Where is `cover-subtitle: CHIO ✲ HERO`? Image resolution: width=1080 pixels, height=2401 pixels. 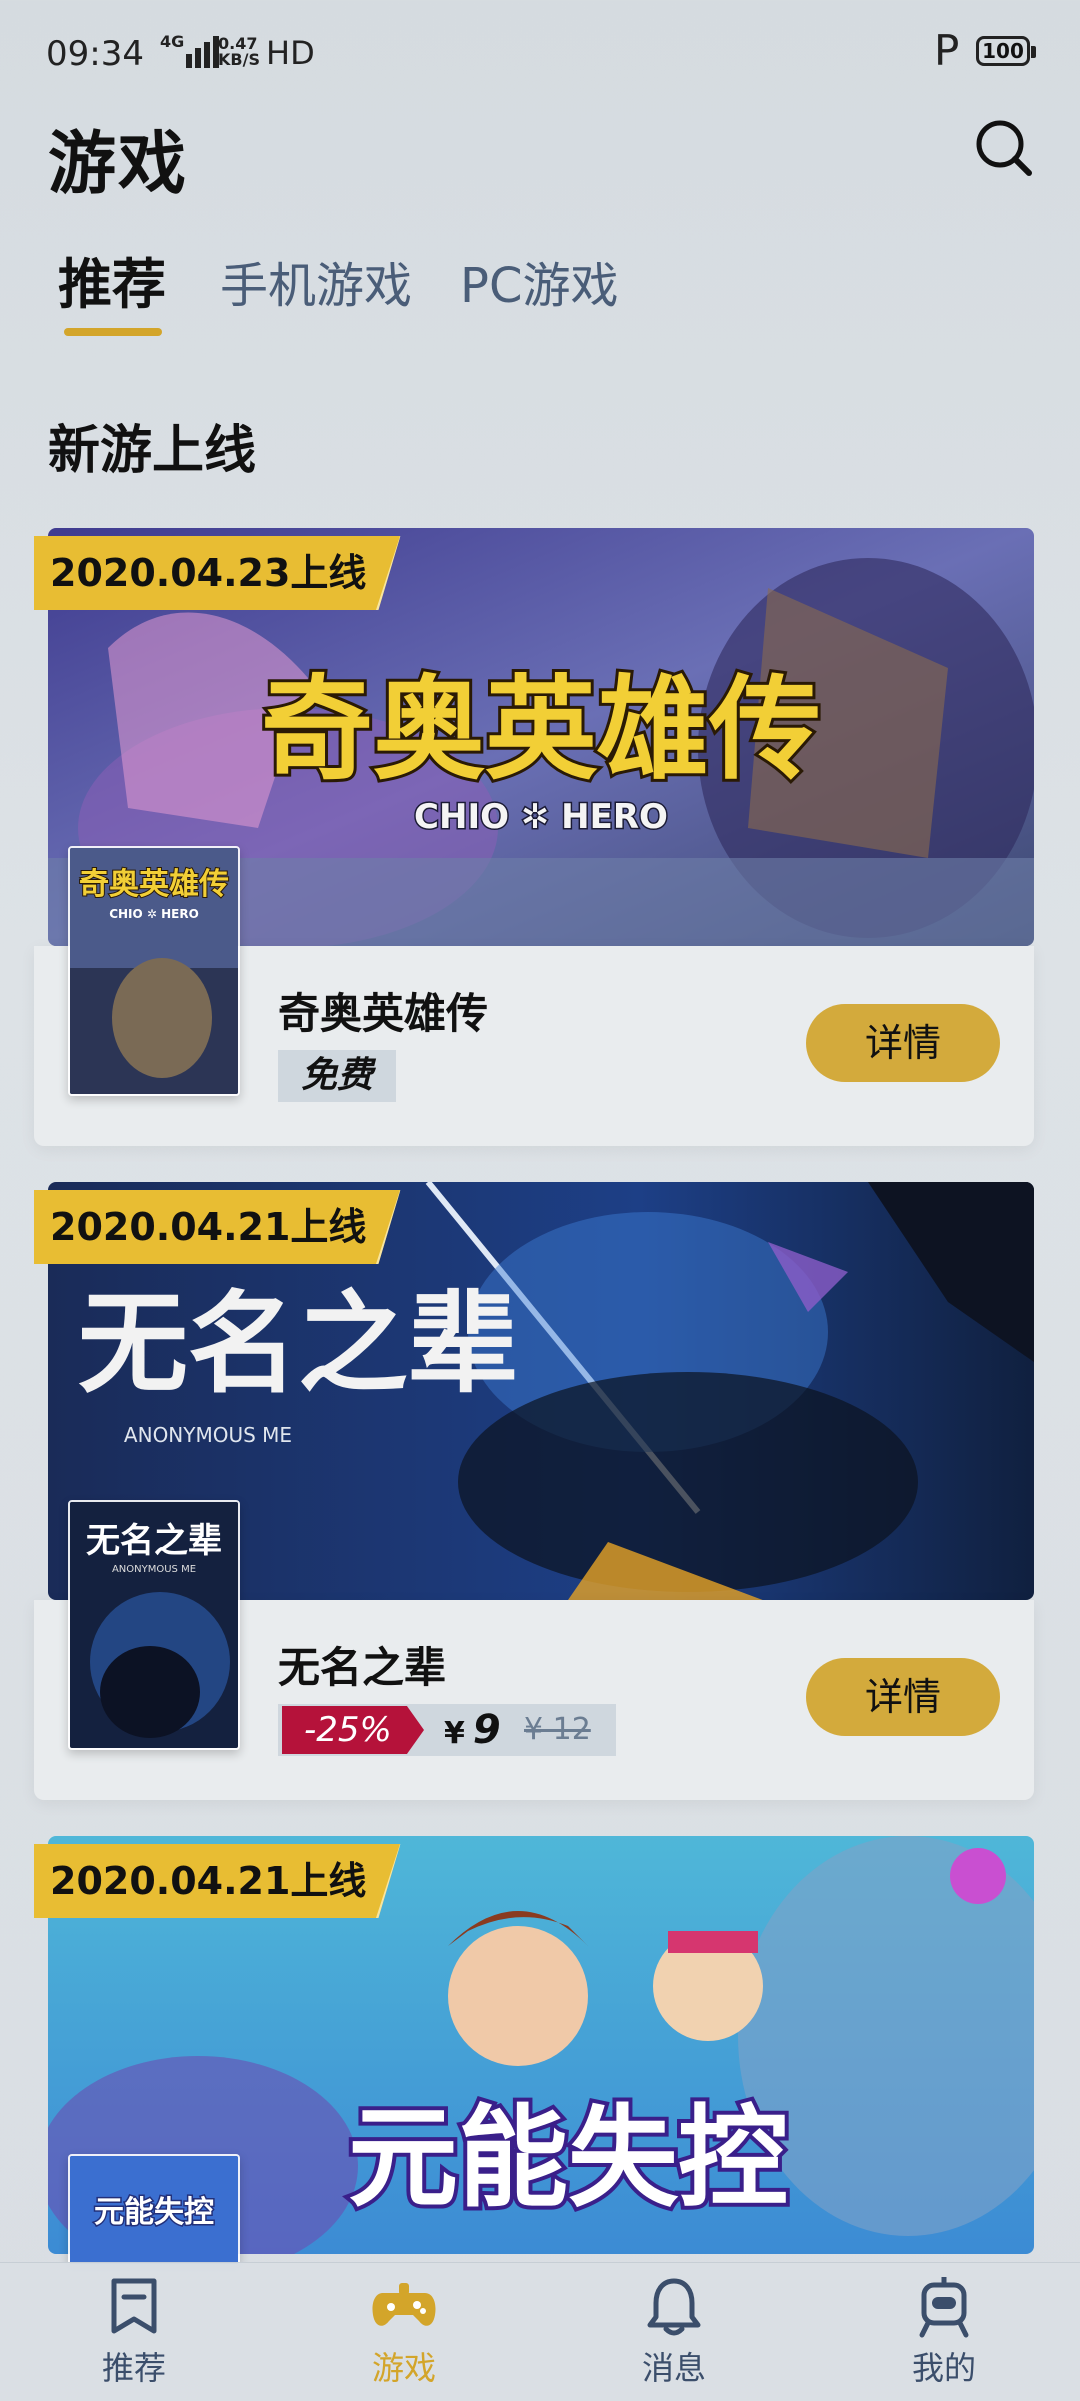
cover-subtitle: CHIO ✲ HERO is located at coordinates (154, 914).